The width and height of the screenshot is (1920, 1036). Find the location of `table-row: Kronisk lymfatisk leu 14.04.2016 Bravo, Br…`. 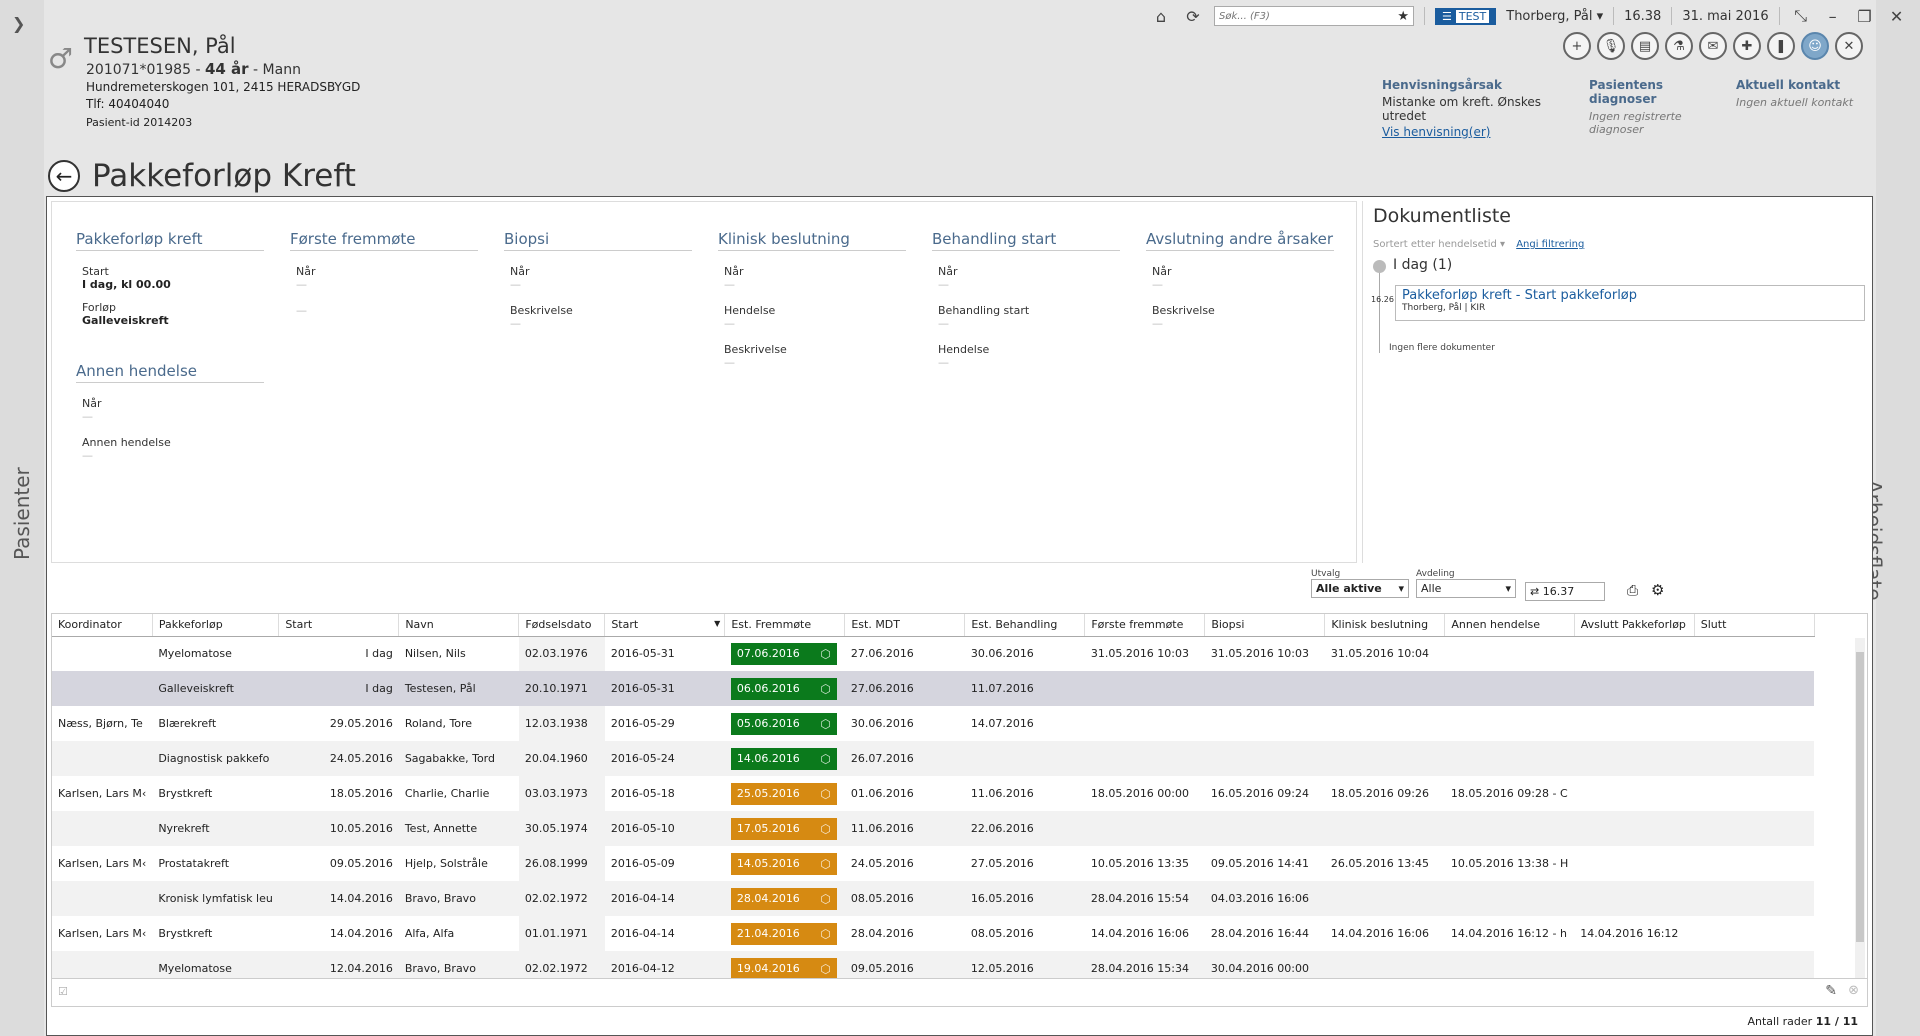

table-row: Kronisk lymfatisk leu 14.04.2016 Bravo, Br… is located at coordinates (933, 898).